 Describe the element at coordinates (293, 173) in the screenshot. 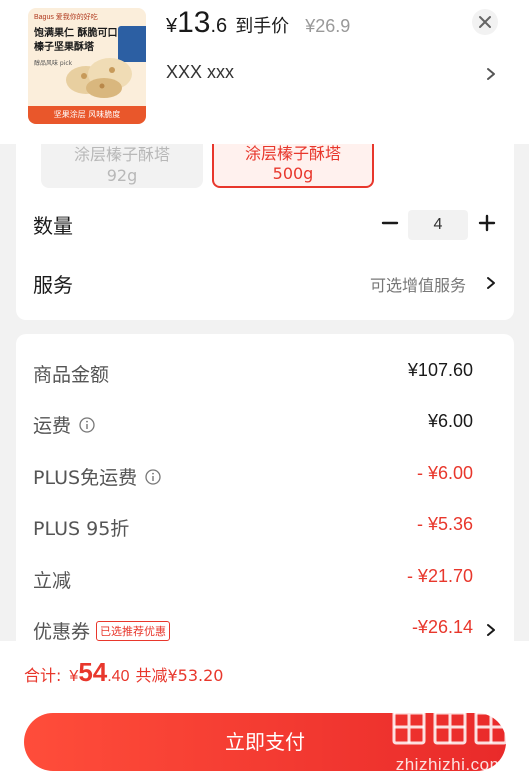

I see `option-weight: 500g` at that location.